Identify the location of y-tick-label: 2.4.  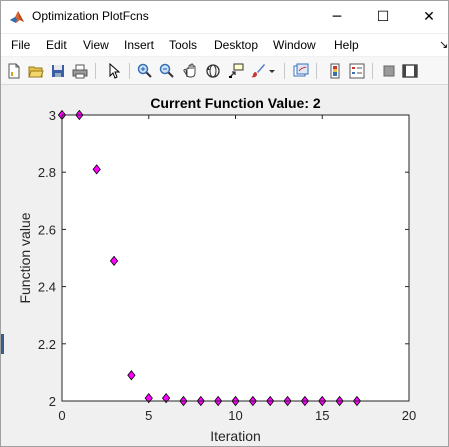
(47, 287).